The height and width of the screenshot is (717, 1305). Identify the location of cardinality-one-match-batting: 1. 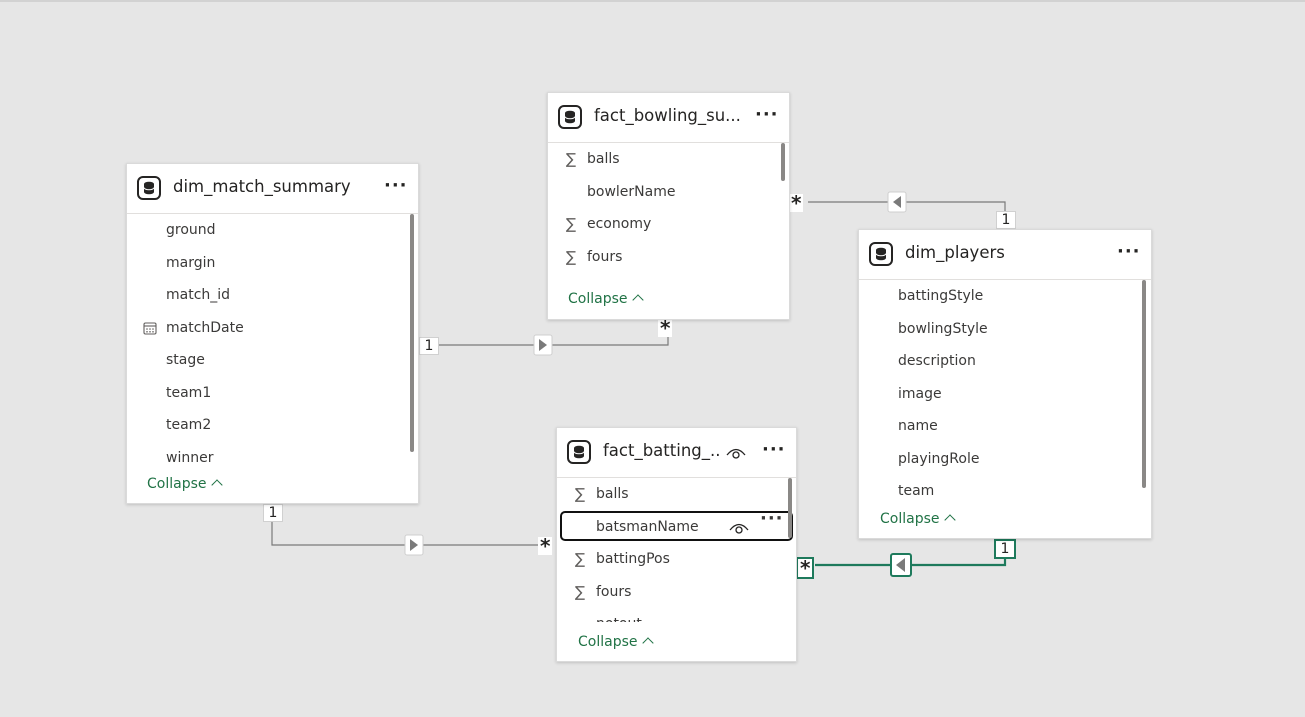
(273, 513).